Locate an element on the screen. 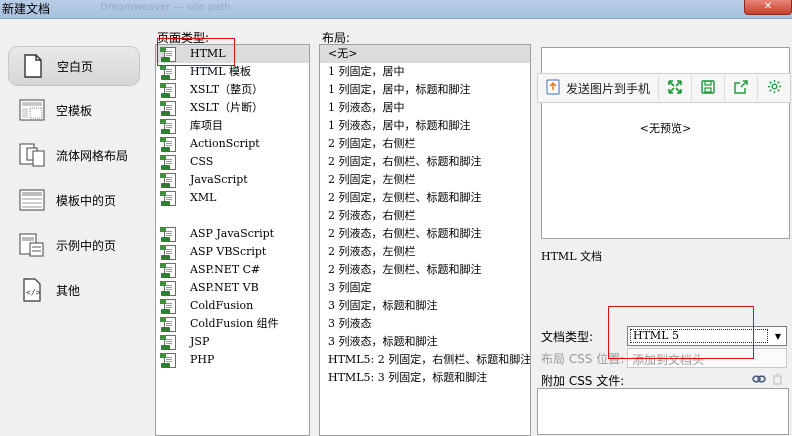  page-type-item: CSS is located at coordinates (232, 162).